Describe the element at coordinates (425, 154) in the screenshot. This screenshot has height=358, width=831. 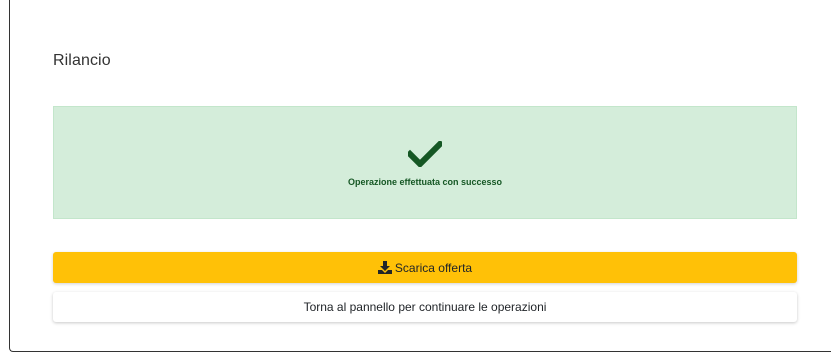
I see `check-icon` at that location.